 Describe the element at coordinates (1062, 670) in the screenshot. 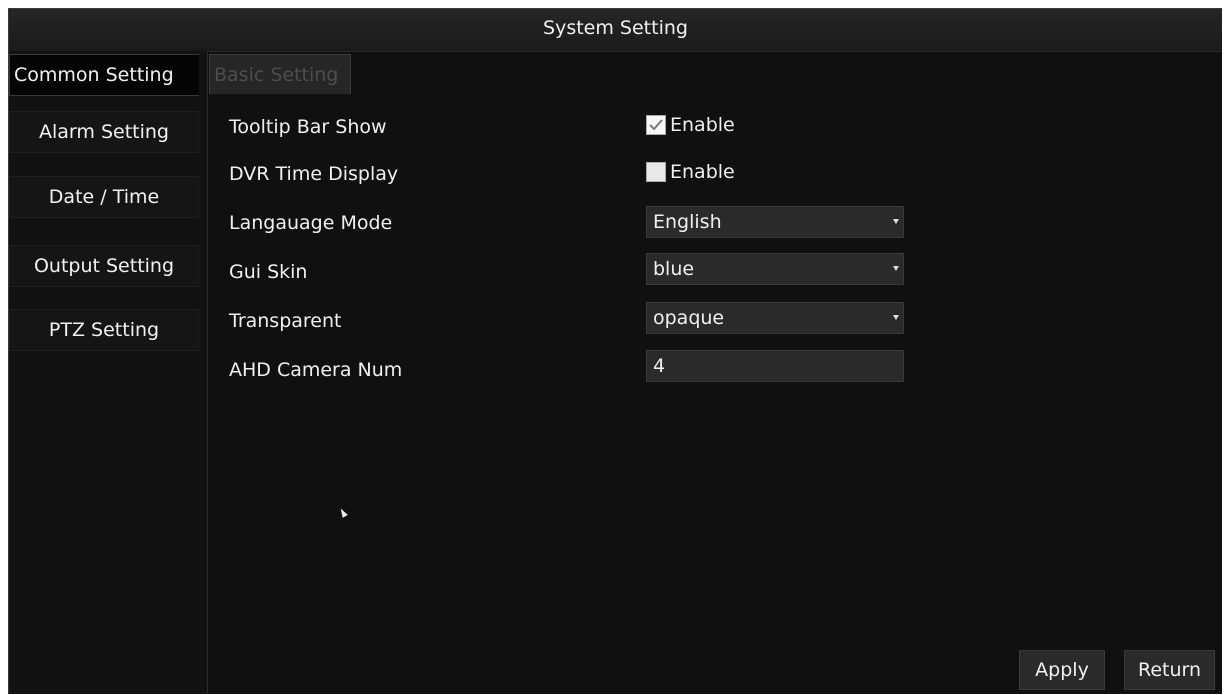

I see `apply-button: Apply` at that location.